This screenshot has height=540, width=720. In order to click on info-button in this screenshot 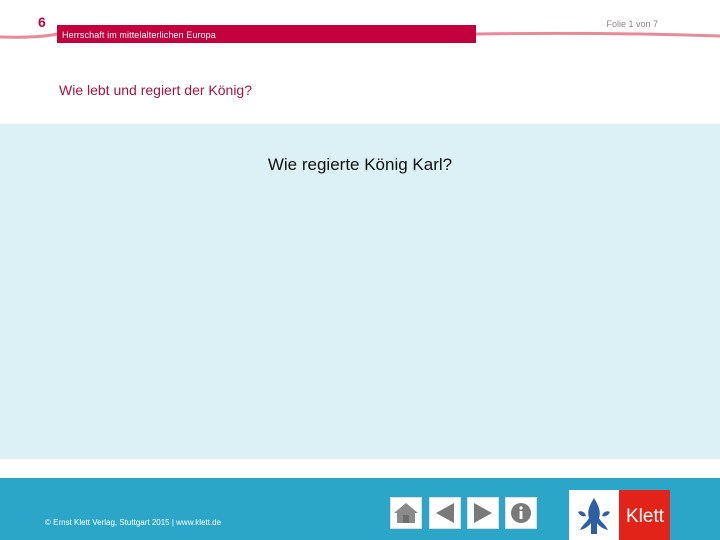, I will do `click(521, 513)`.